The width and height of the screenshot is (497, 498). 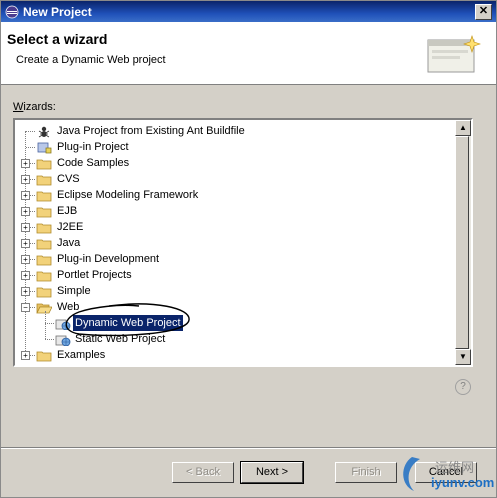 I want to click on tree-item: + Simple, so click(x=235, y=291).